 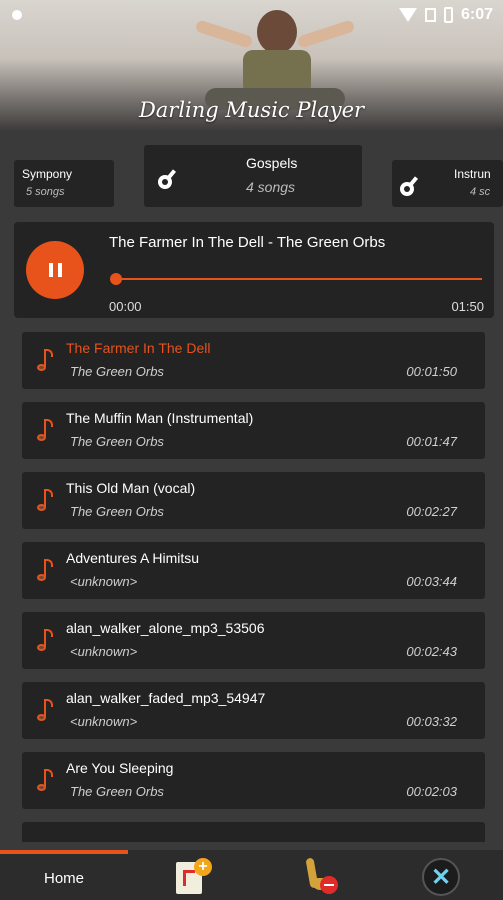 What do you see at coordinates (271, 187) in the screenshot?
I see `playlist-count: 4 songs` at bounding box center [271, 187].